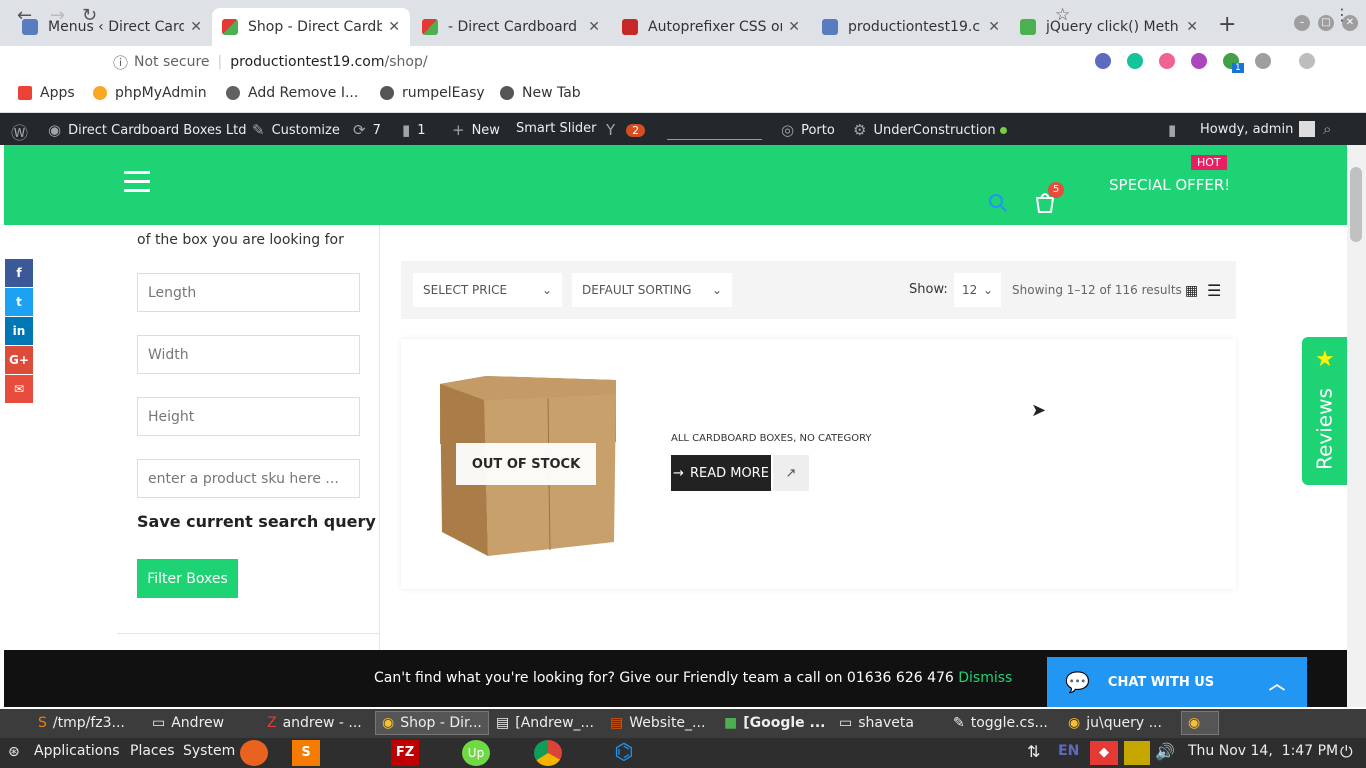 The image size is (1366, 768). I want to click on power-icon: ⏻, so click(1346, 752).